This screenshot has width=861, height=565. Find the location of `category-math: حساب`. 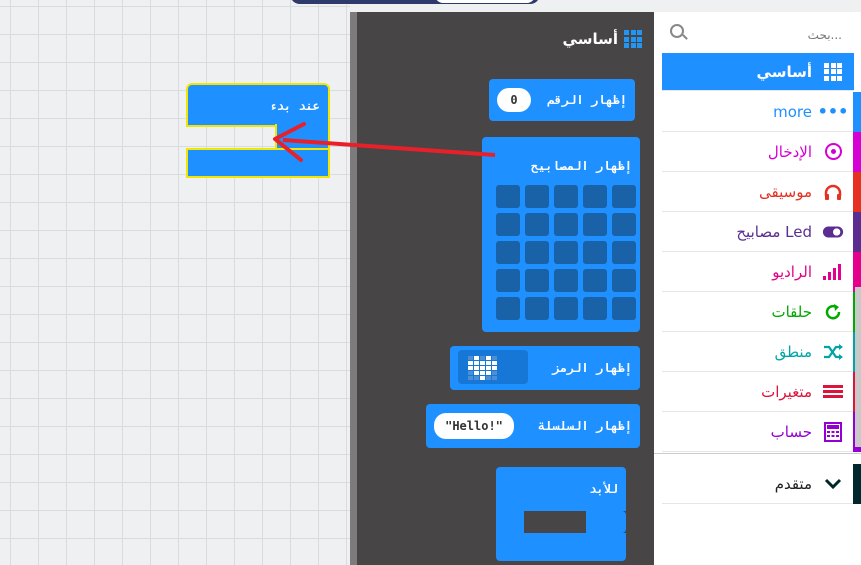

category-math: حساب is located at coordinates (761, 432).